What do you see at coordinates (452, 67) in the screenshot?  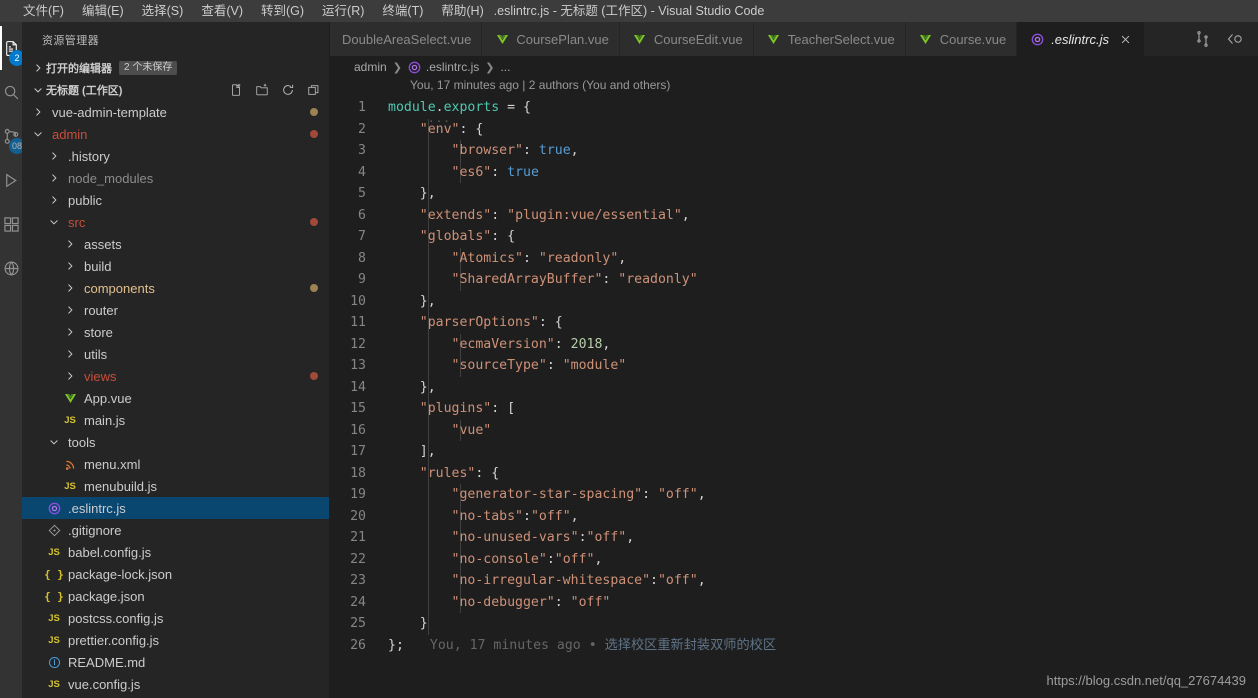 I see `breadcrumb-item-file: .eslintrc.js` at bounding box center [452, 67].